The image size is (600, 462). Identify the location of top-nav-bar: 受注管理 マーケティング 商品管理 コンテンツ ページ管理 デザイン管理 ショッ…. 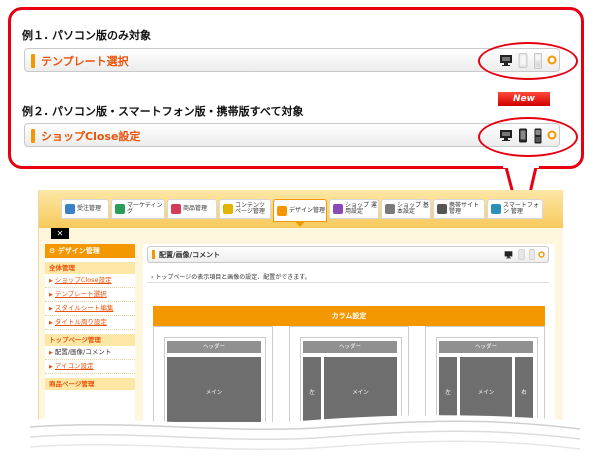
(301, 209).